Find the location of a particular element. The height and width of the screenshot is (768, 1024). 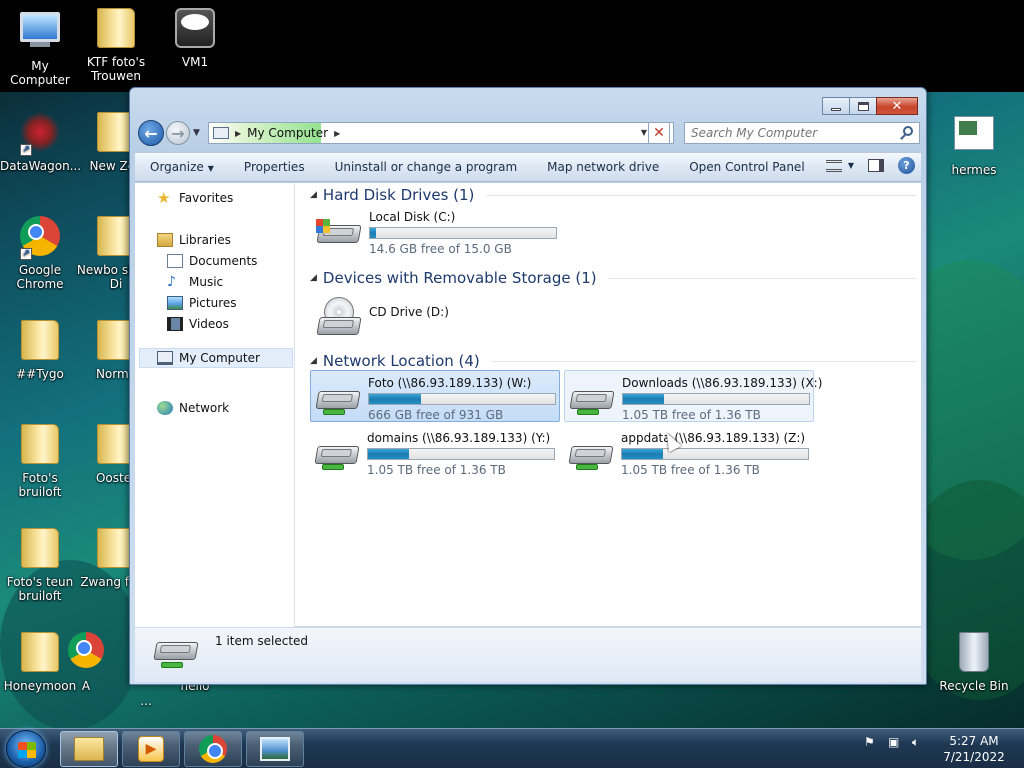

search-icon is located at coordinates (908, 131).